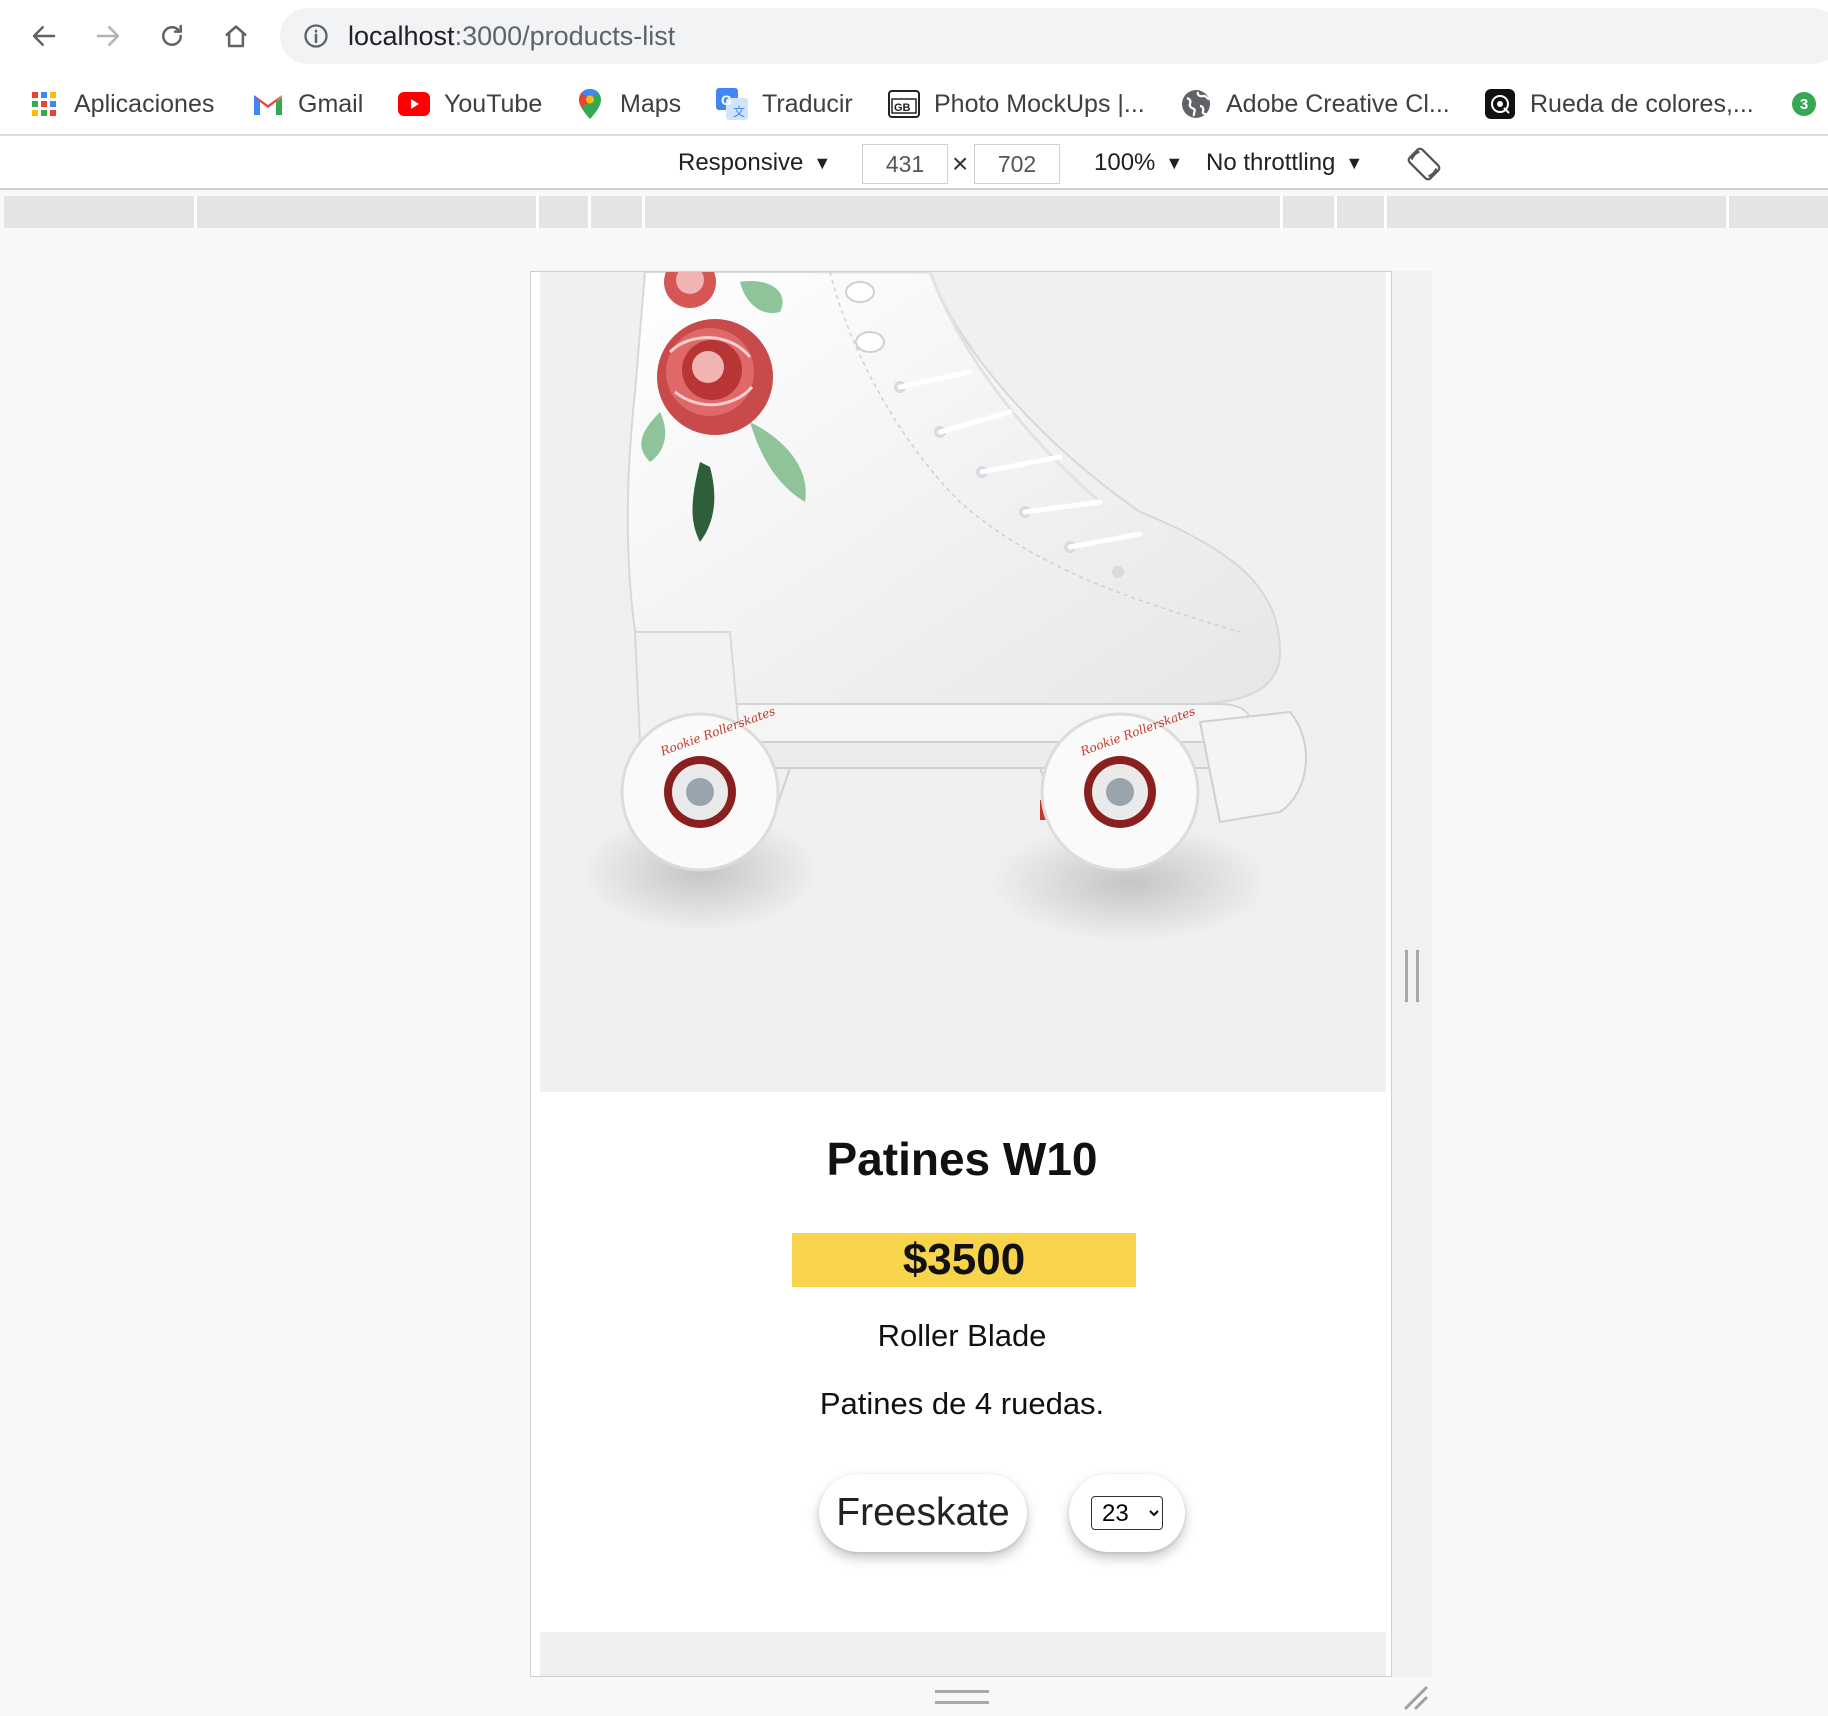 This screenshot has height=1716, width=1828. What do you see at coordinates (1017, 164) in the screenshot?
I see `viewport-height-input` at bounding box center [1017, 164].